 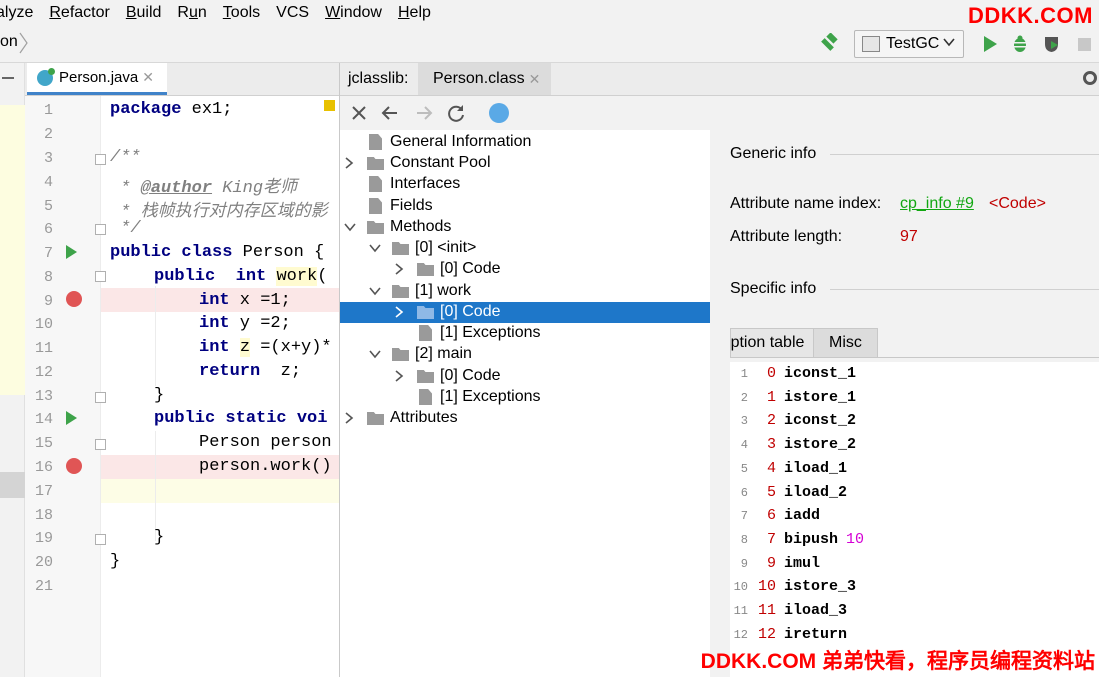 What do you see at coordinates (1052, 44) in the screenshot?
I see `coverage-icon` at bounding box center [1052, 44].